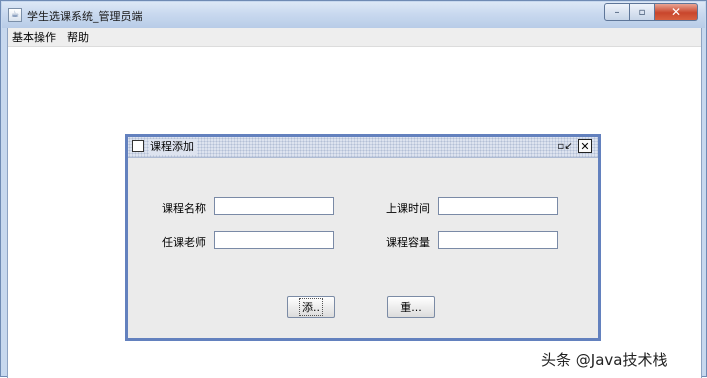 Image resolution: width=707 pixels, height=378 pixels. What do you see at coordinates (78, 37) in the screenshot?
I see `menu-help: 帮助` at bounding box center [78, 37].